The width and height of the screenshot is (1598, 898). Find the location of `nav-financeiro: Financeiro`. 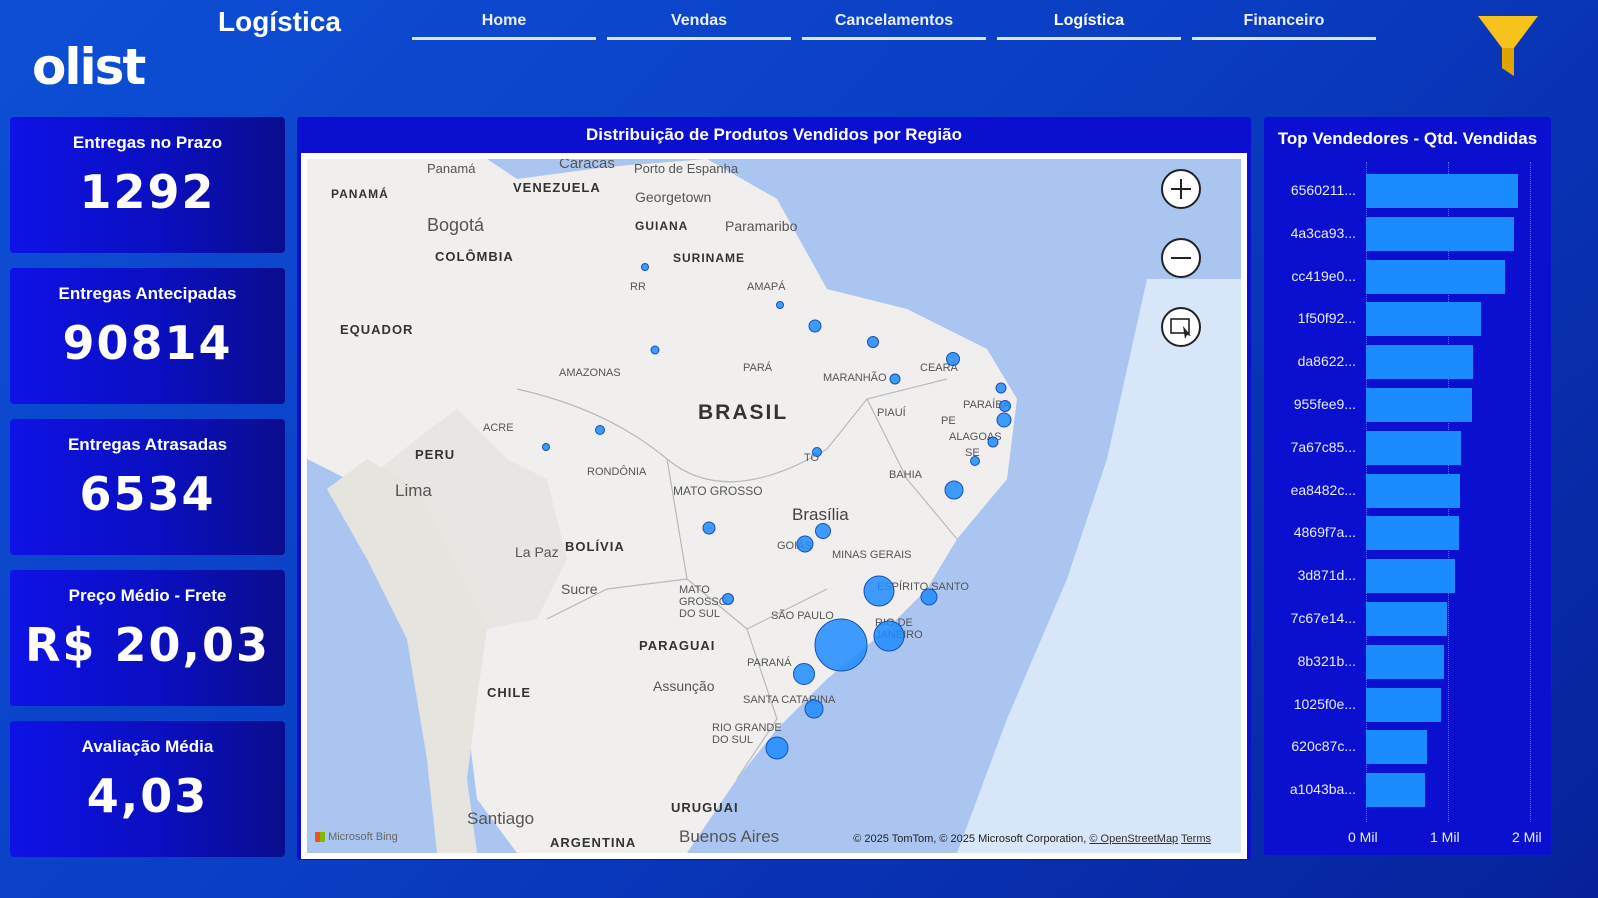

nav-financeiro: Financeiro is located at coordinates (1284, 24).